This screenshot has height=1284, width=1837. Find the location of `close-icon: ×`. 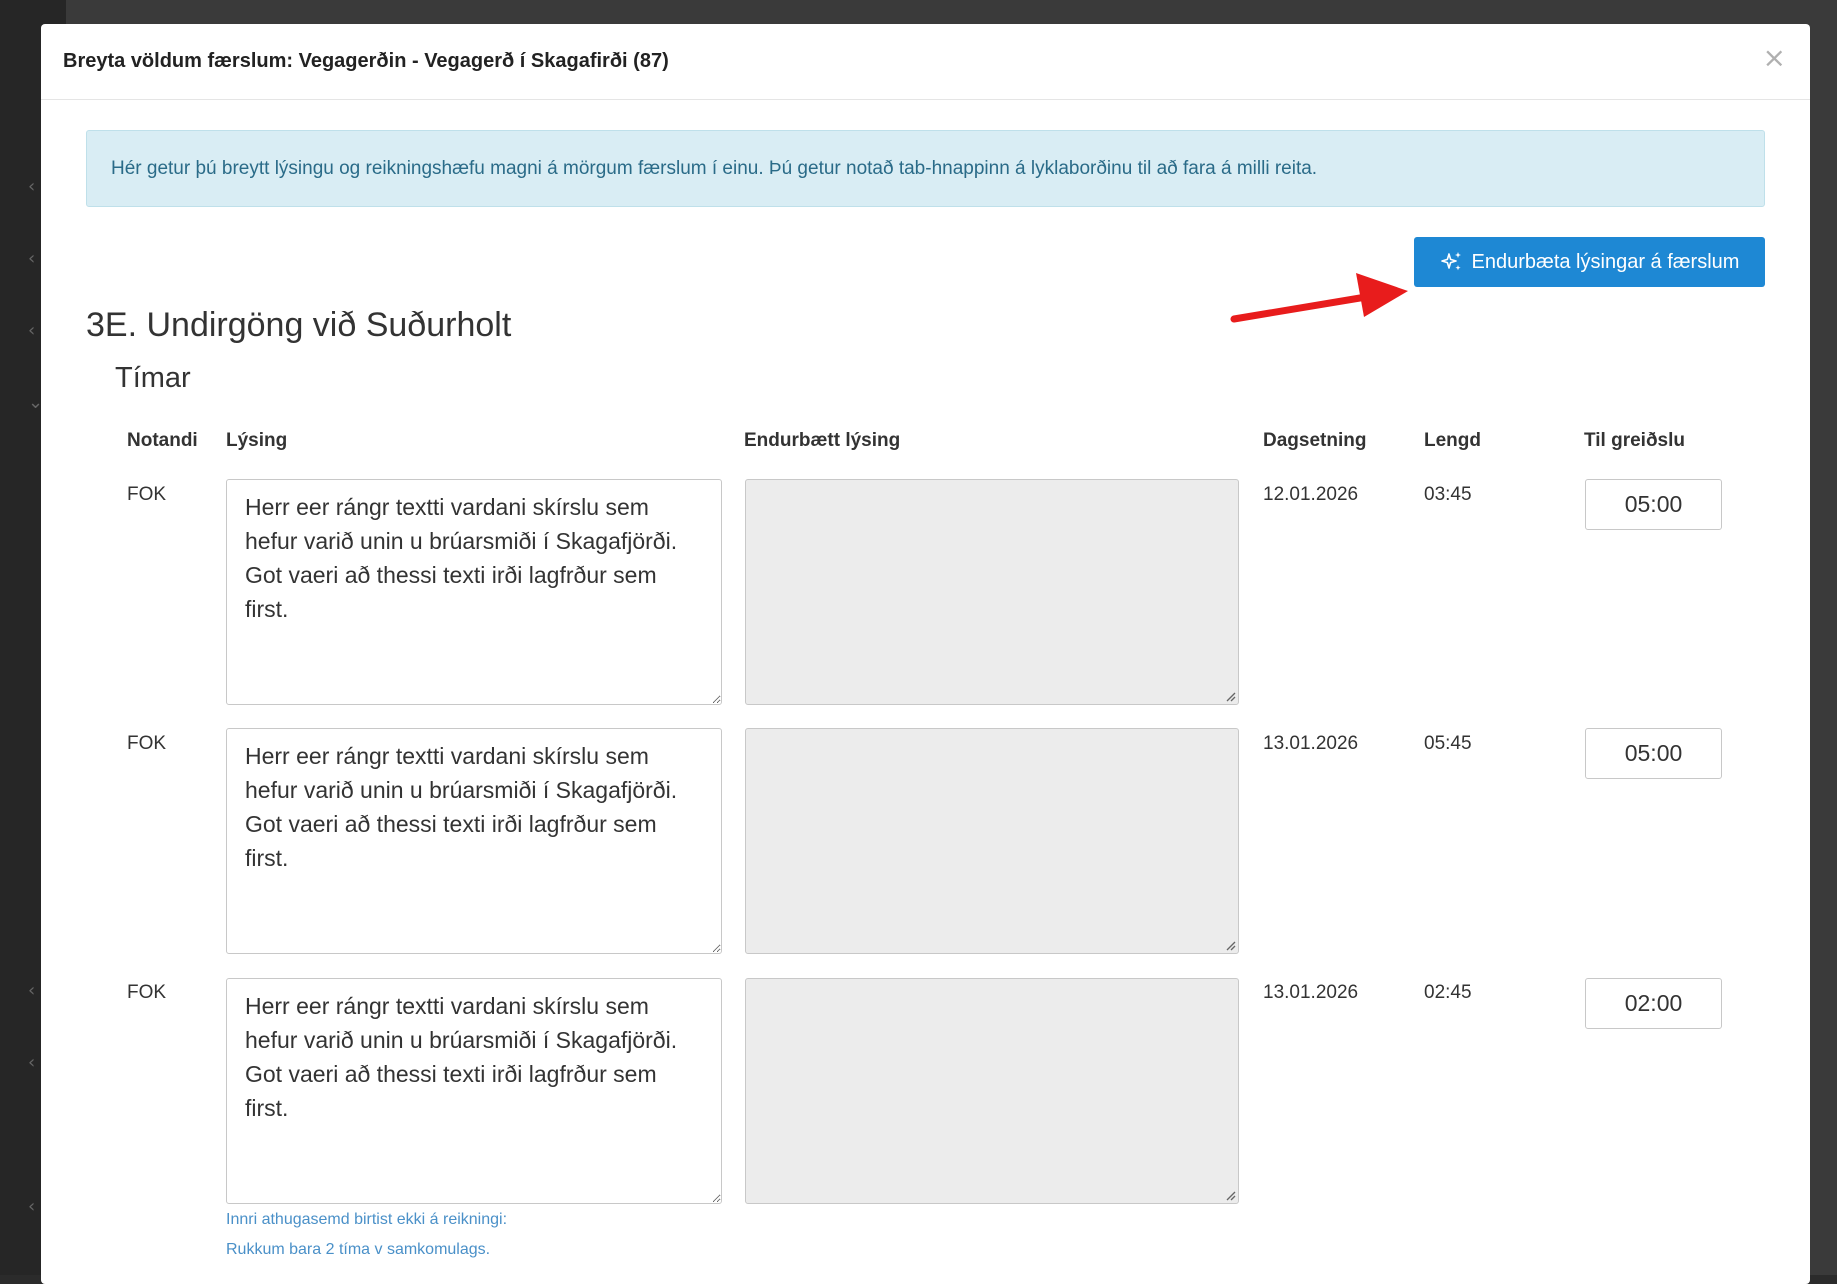

close-icon: × is located at coordinates (1774, 58).